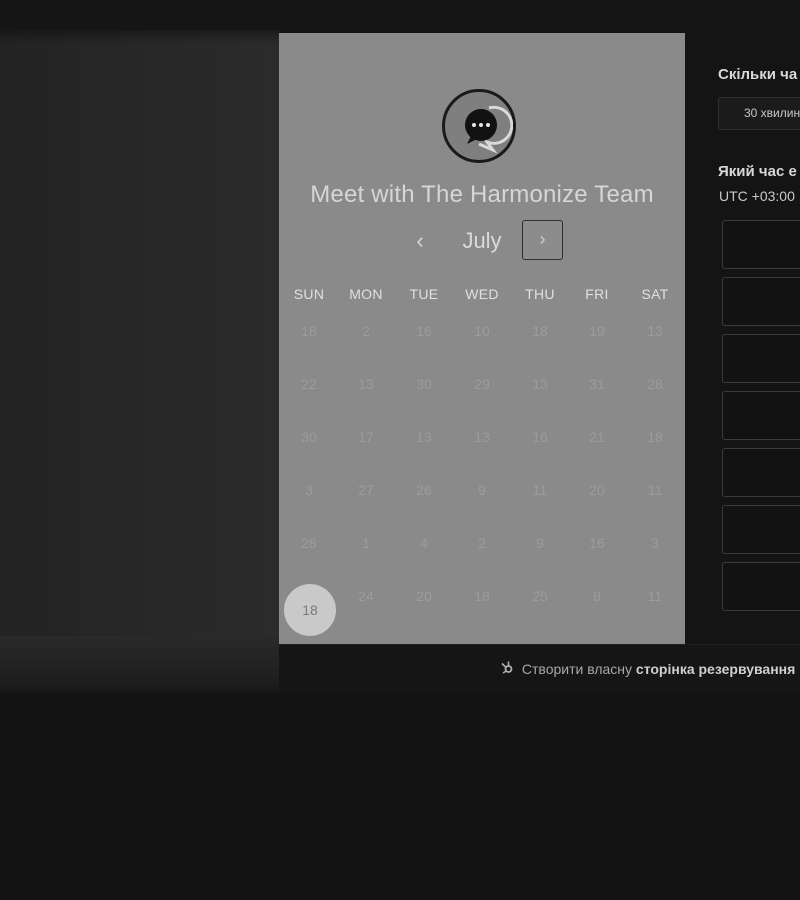 This screenshot has height=900, width=800. I want to click on timezone-label: UTC +03:00, so click(757, 196).